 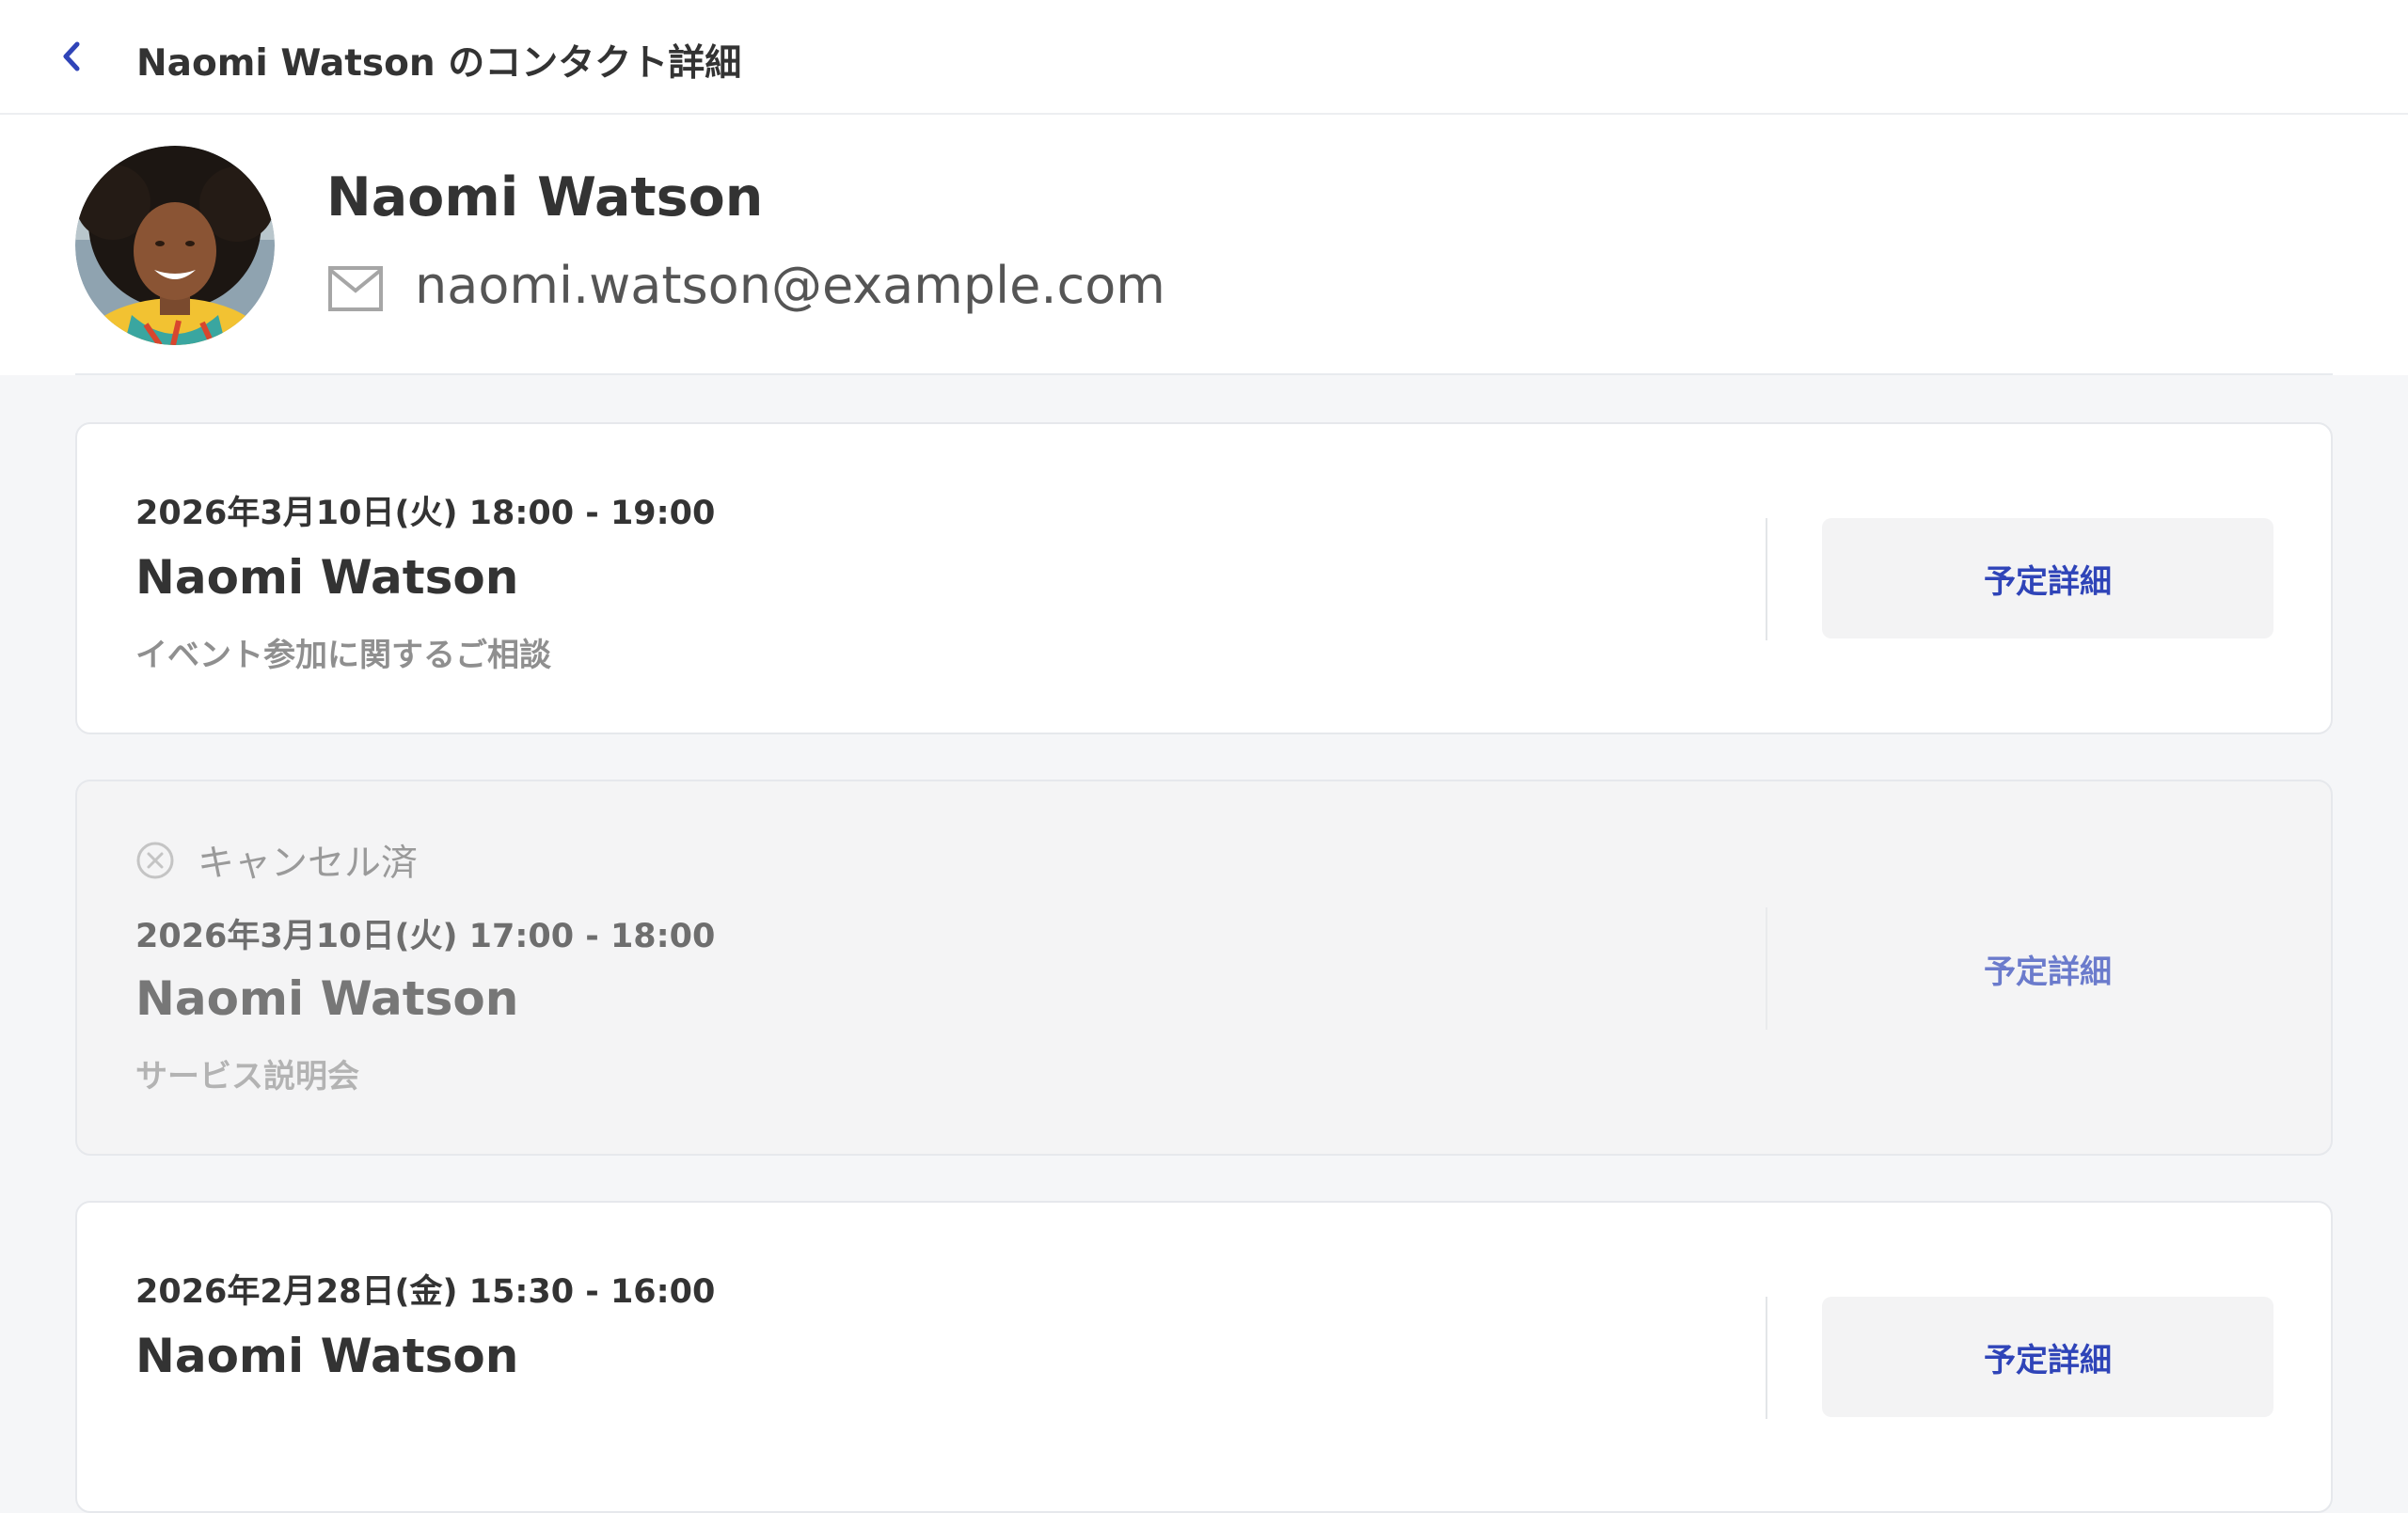 I want to click on appointment-event-name: サービス説明会, so click(x=247, y=1076).